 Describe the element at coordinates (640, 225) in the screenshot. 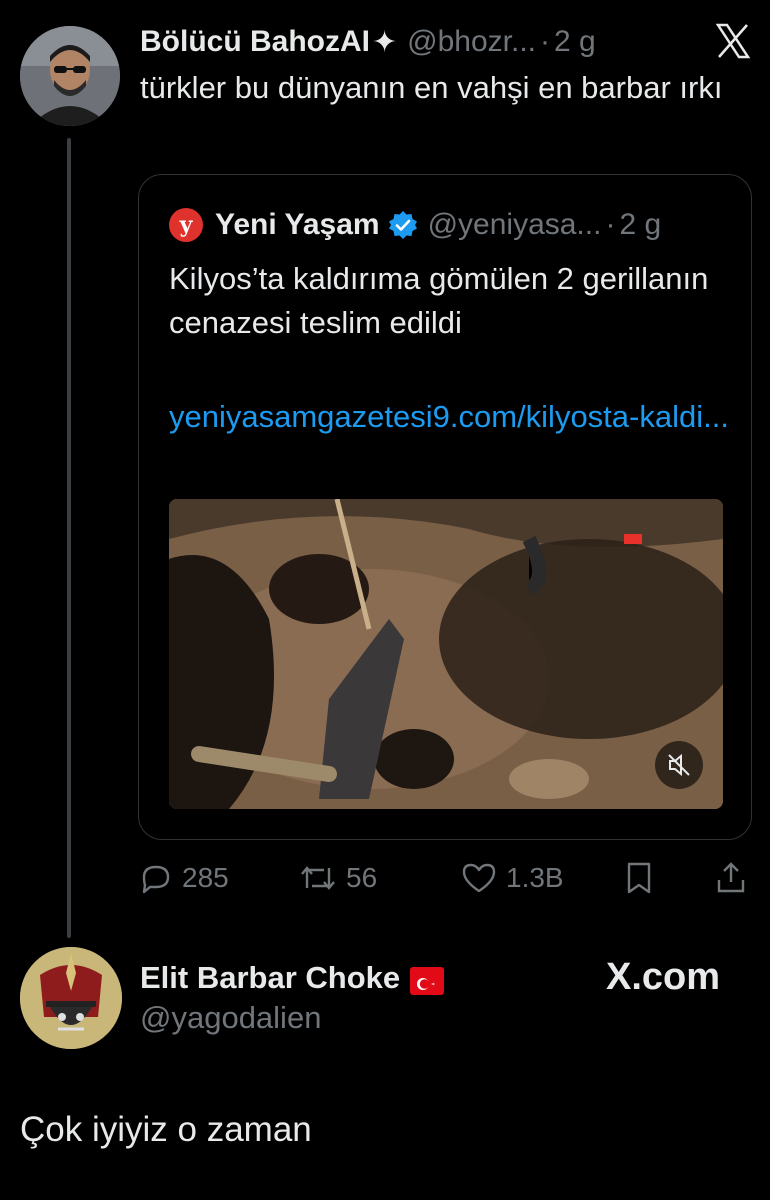

I see `quote-time: 2 g` at that location.